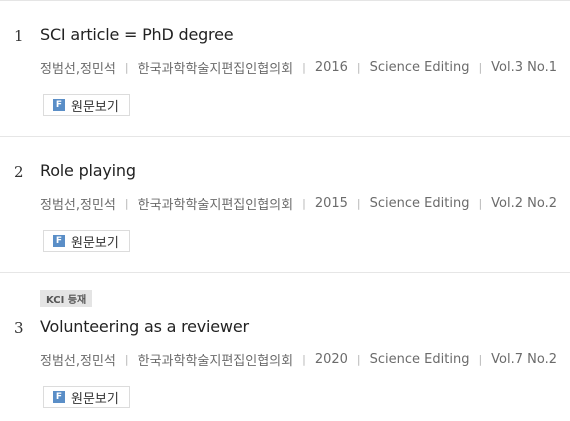 This screenshot has height=421, width=570. What do you see at coordinates (19, 172) in the screenshot?
I see `result-number: 2` at bounding box center [19, 172].